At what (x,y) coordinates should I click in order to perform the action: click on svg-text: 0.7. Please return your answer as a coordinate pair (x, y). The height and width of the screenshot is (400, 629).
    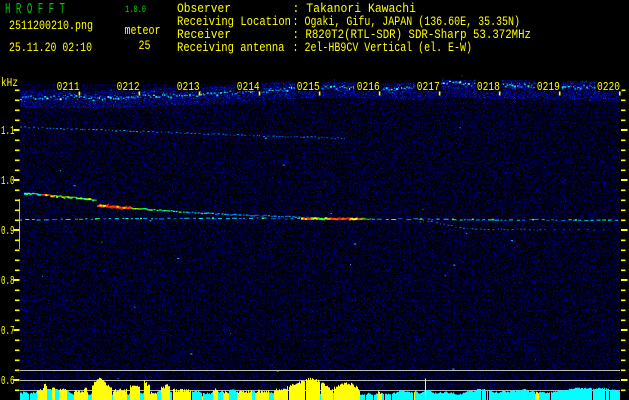
    Looking at the image, I should click on (8, 331).